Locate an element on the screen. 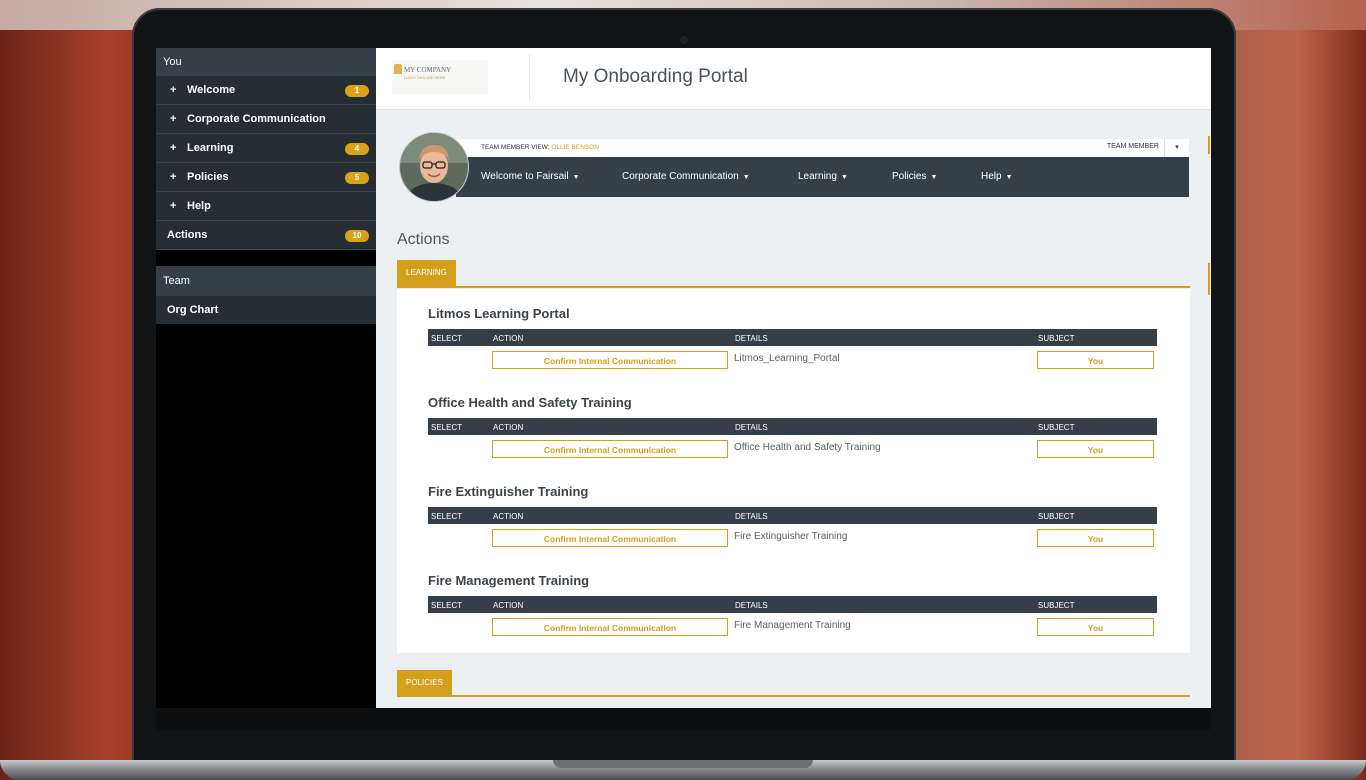 Image resolution: width=1366 pixels, height=780 pixels. sidebar-header-team: Team is located at coordinates (266, 281).